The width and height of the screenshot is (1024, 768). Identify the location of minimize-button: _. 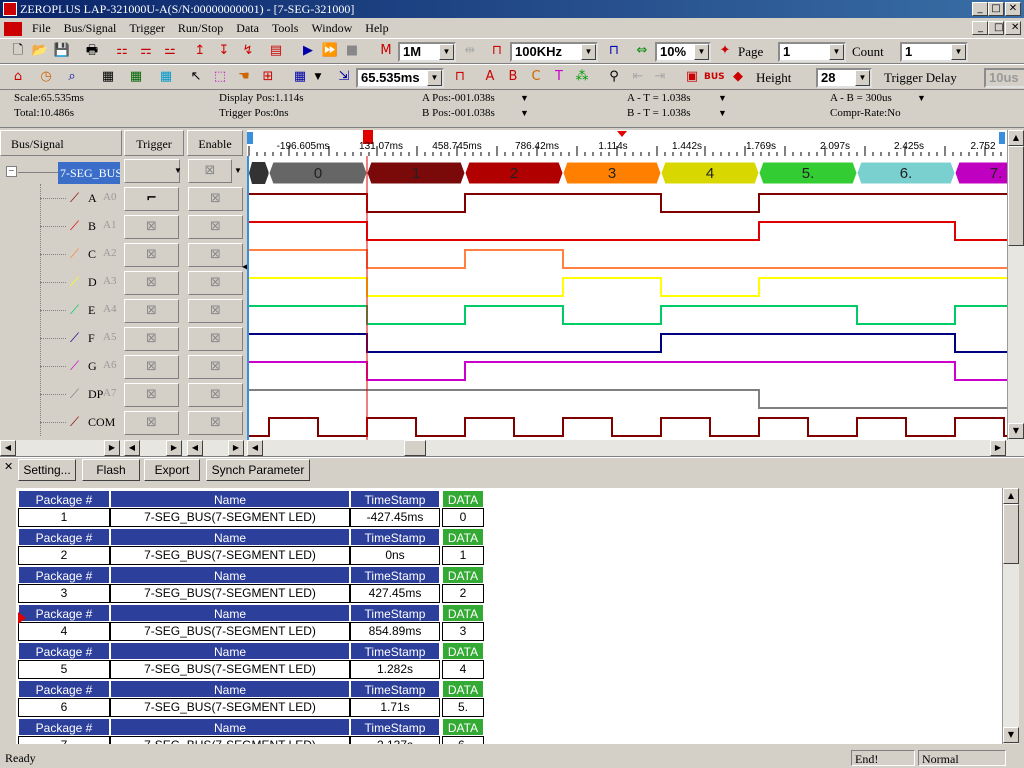
(980, 9).